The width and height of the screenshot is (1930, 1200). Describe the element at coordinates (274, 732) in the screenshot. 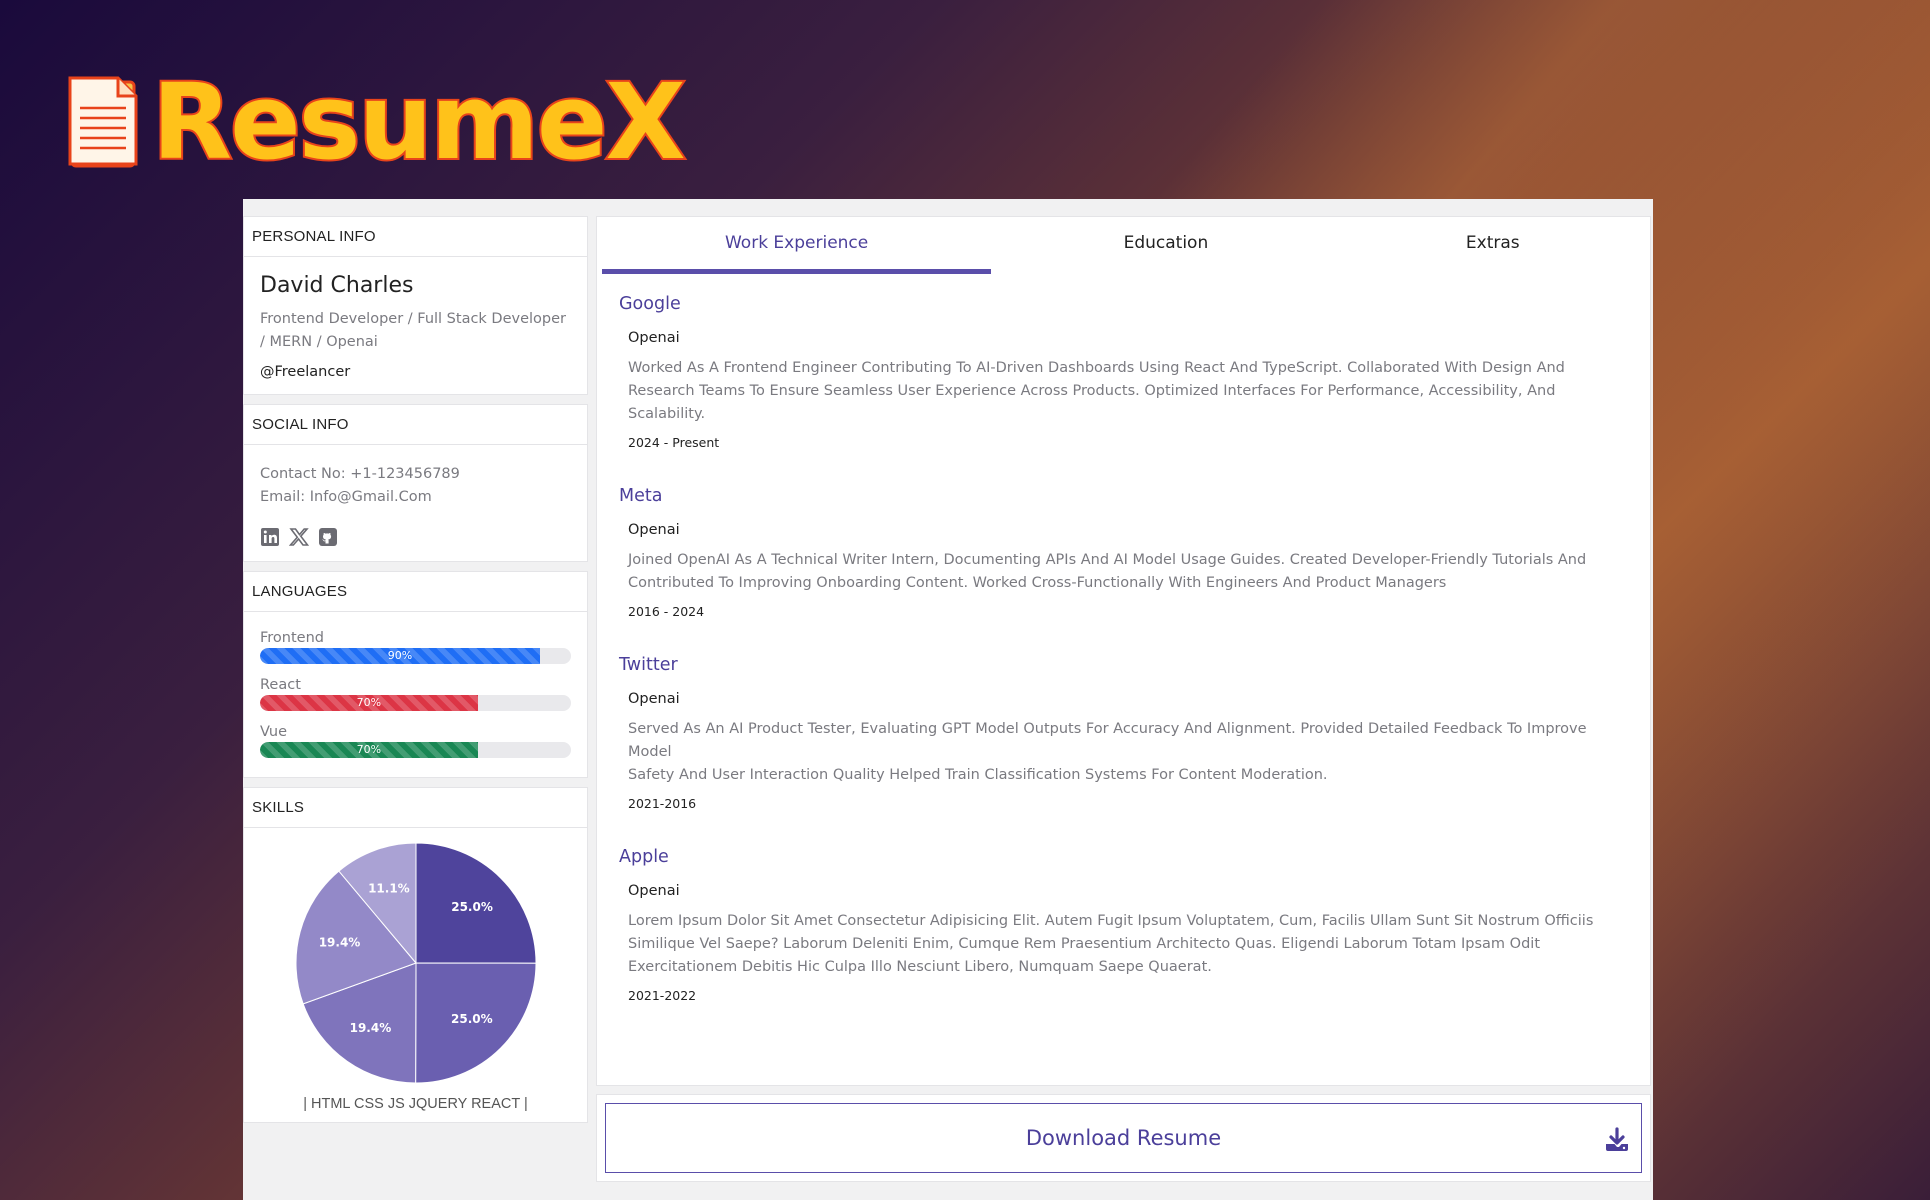

I see `language-label-vue: Vue` at that location.